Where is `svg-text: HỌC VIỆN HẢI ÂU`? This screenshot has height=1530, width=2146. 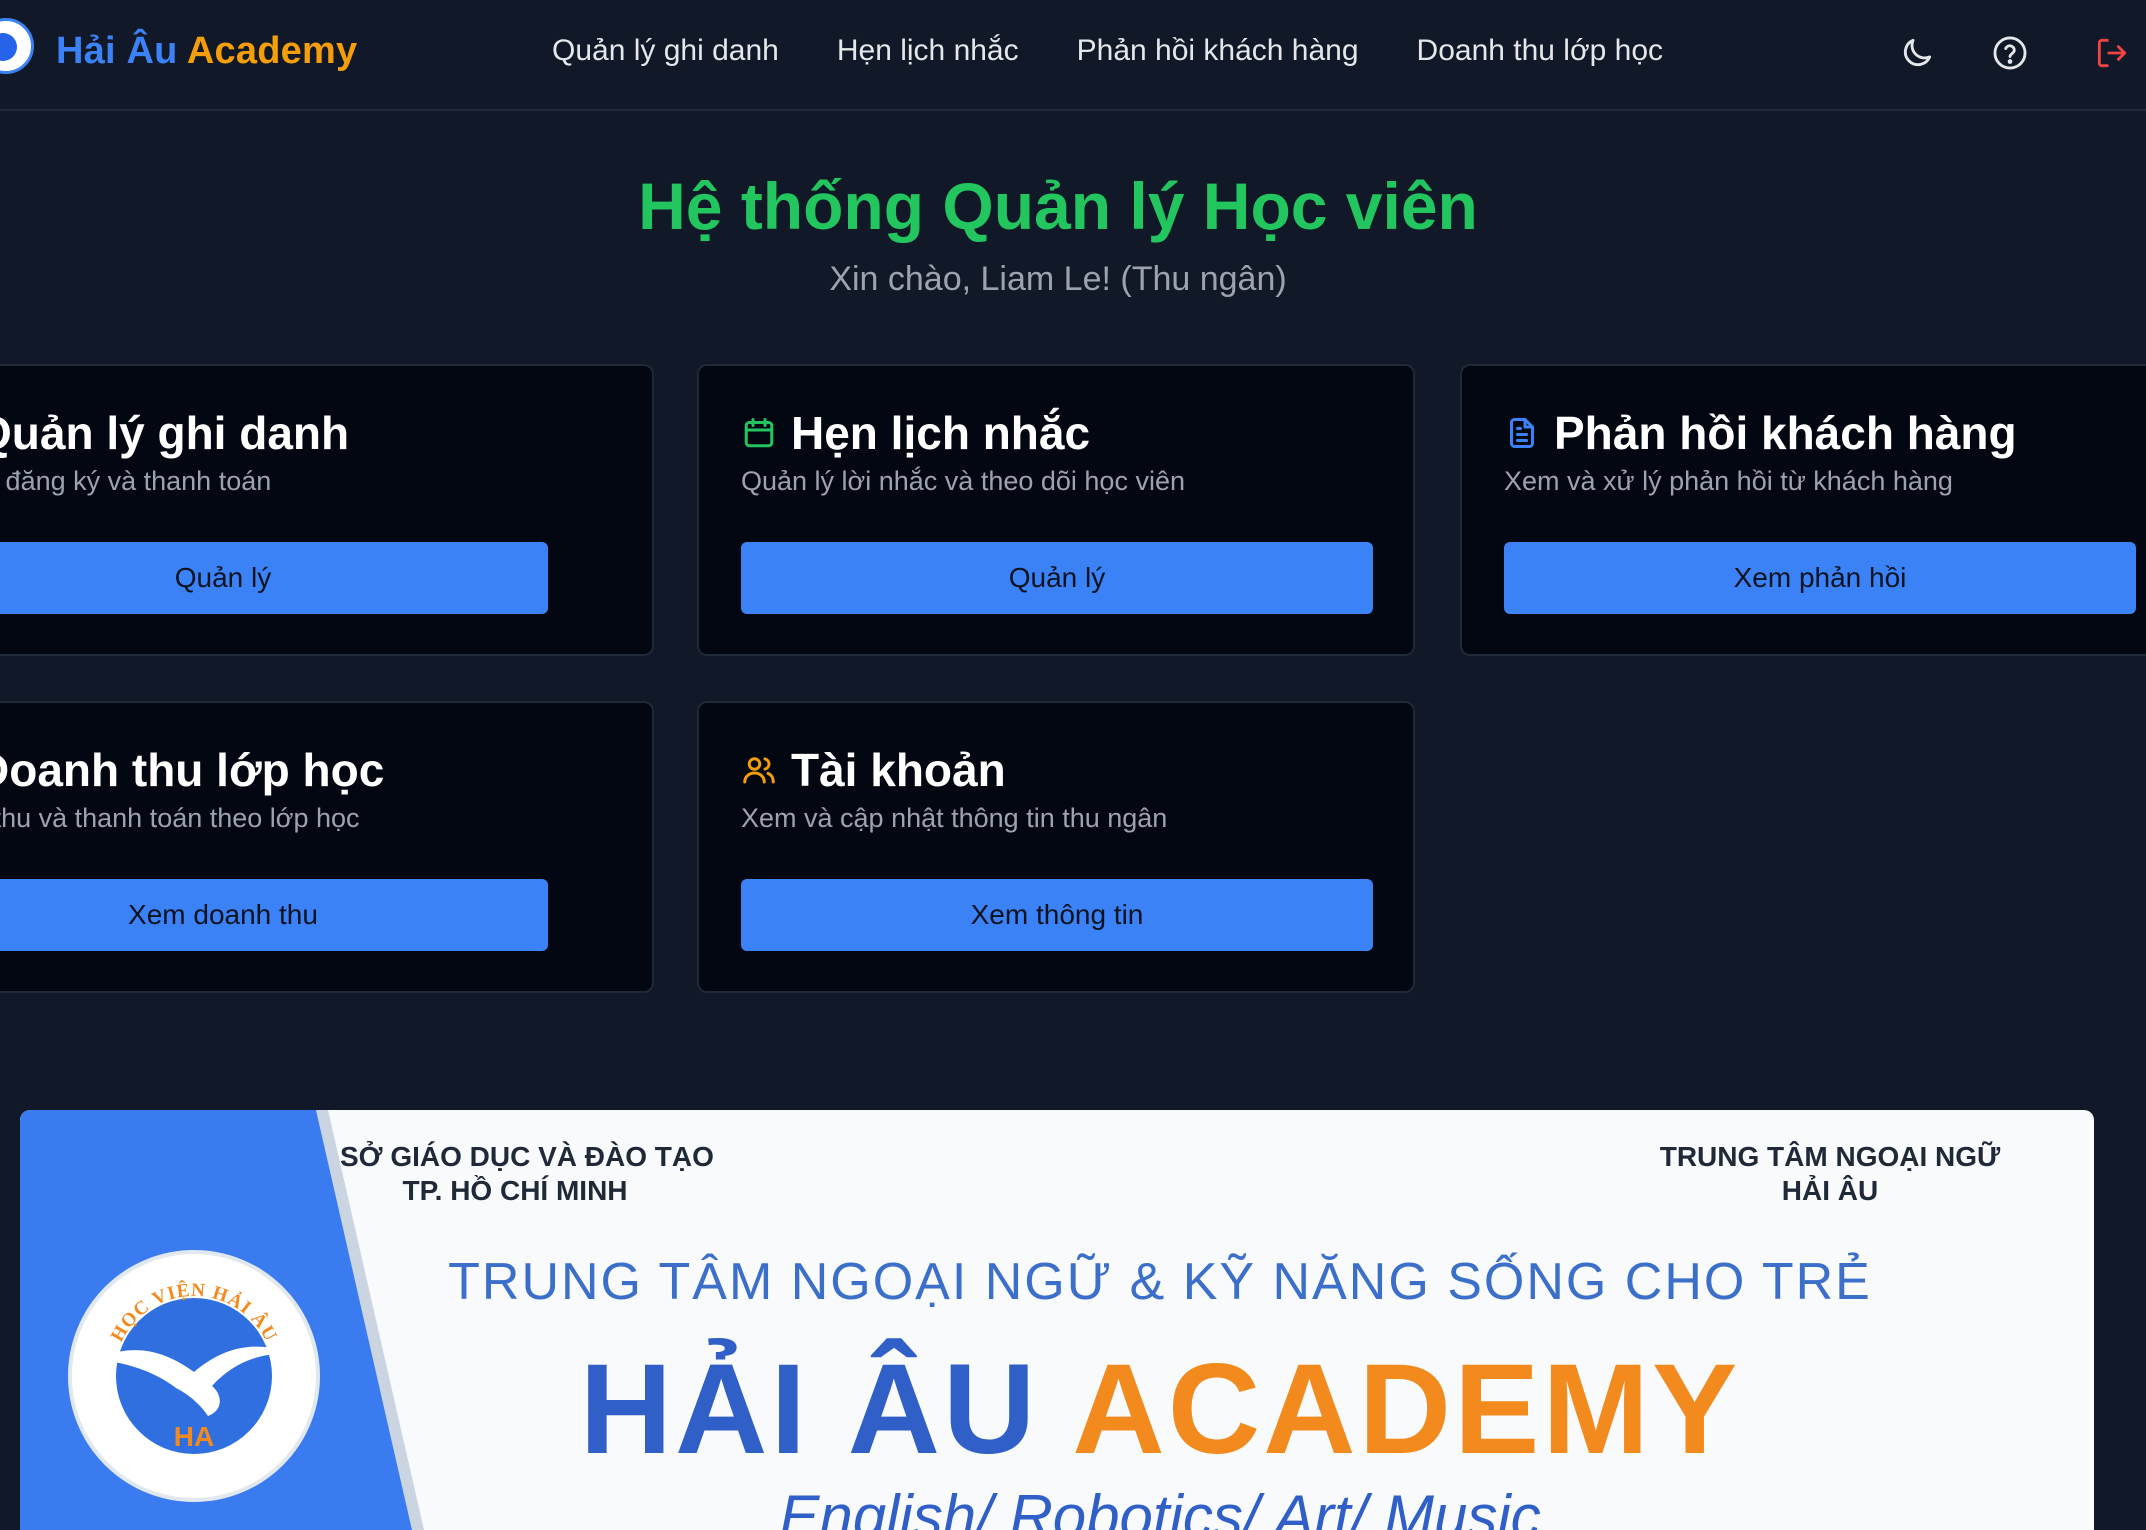
svg-text: HỌC VIỆN HẢI ÂU is located at coordinates (194, 1312).